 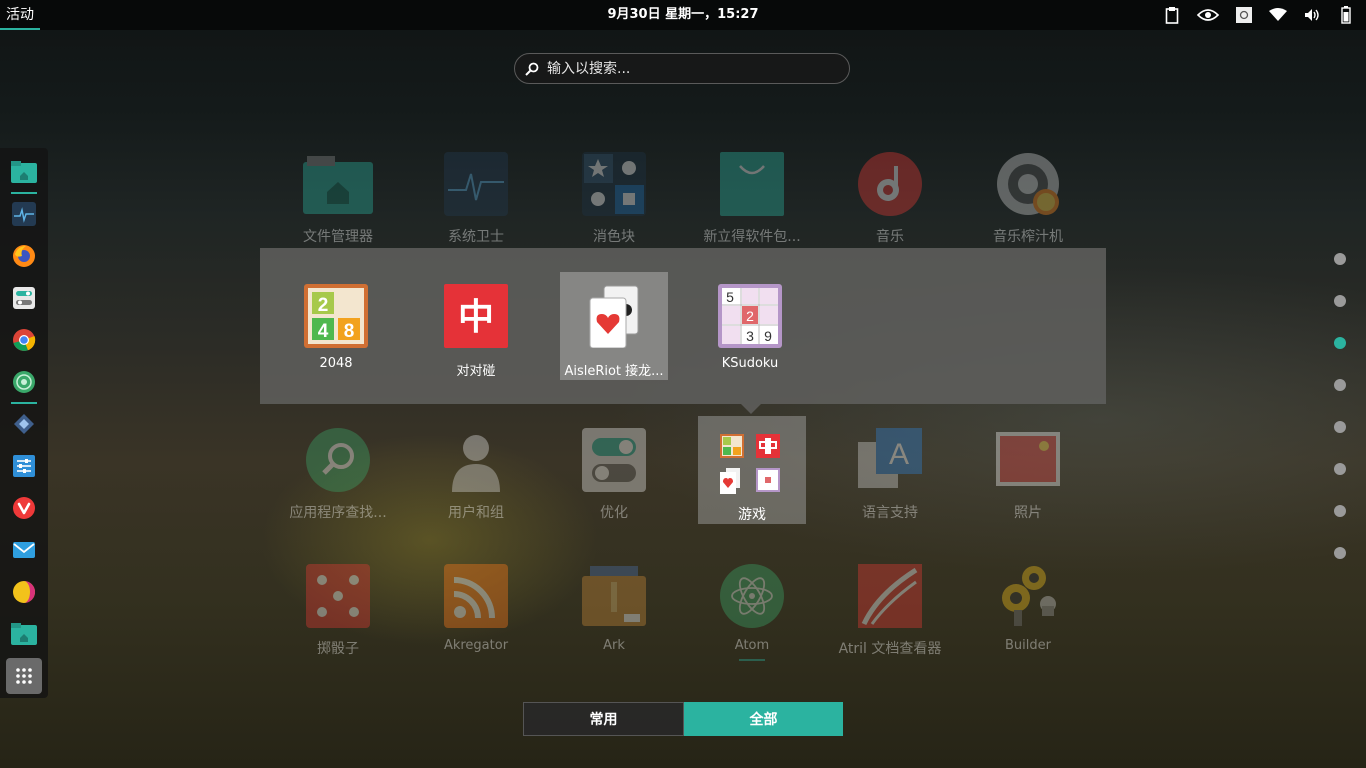 I want to click on app-builder: Builder, so click(x=1028, y=608).